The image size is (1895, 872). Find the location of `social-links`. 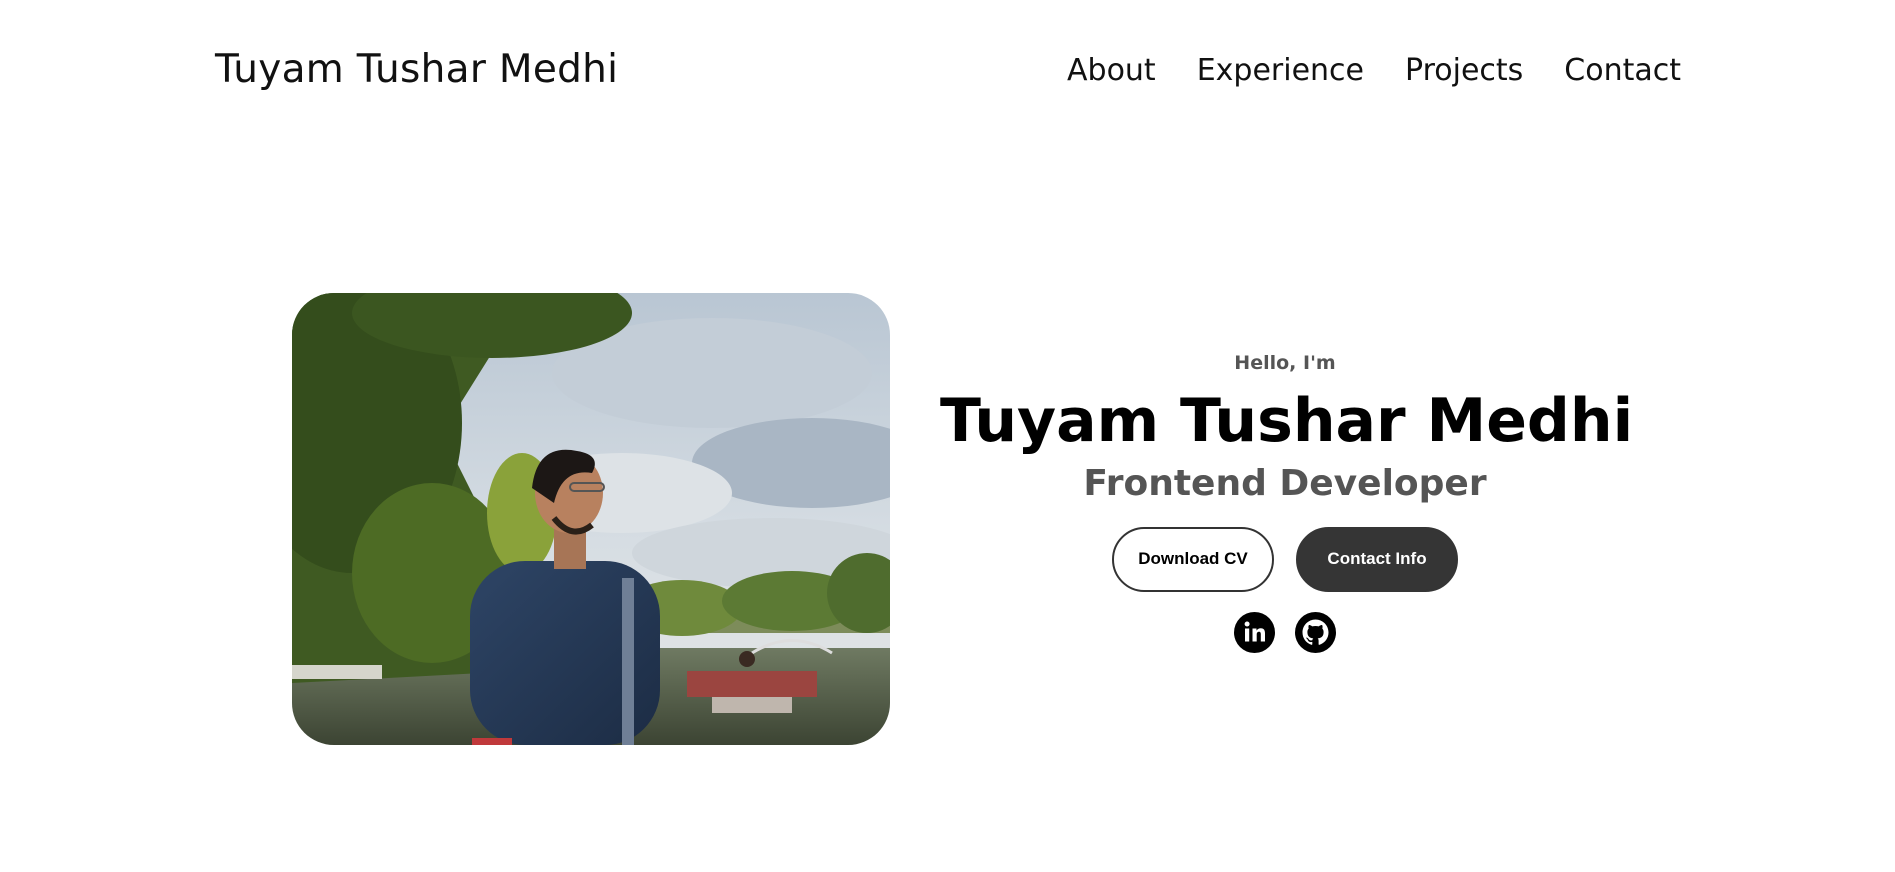

social-links is located at coordinates (1285, 632).